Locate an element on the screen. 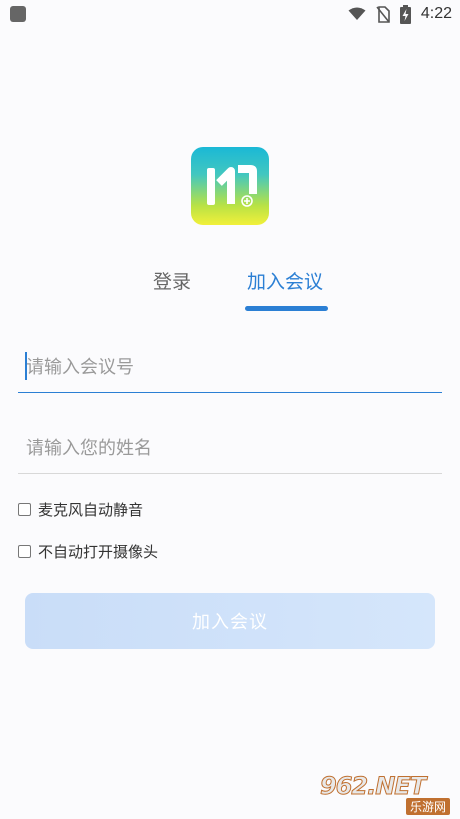 The width and height of the screenshot is (460, 819). watermark-sub: 乐游网 is located at coordinates (427, 806).